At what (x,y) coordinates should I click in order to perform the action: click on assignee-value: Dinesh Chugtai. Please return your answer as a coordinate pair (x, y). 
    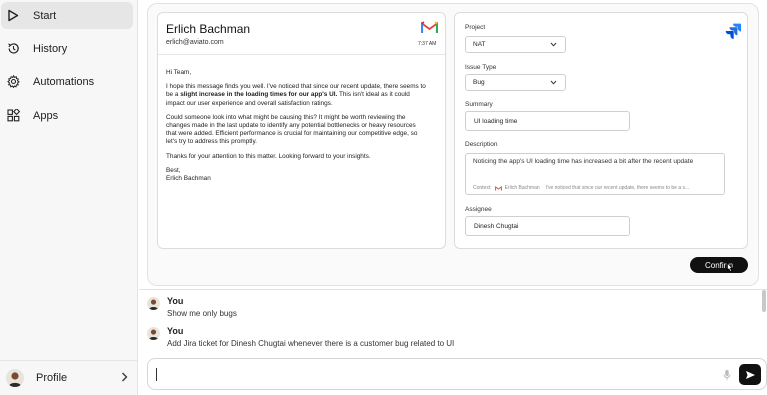
    Looking at the image, I should click on (496, 226).